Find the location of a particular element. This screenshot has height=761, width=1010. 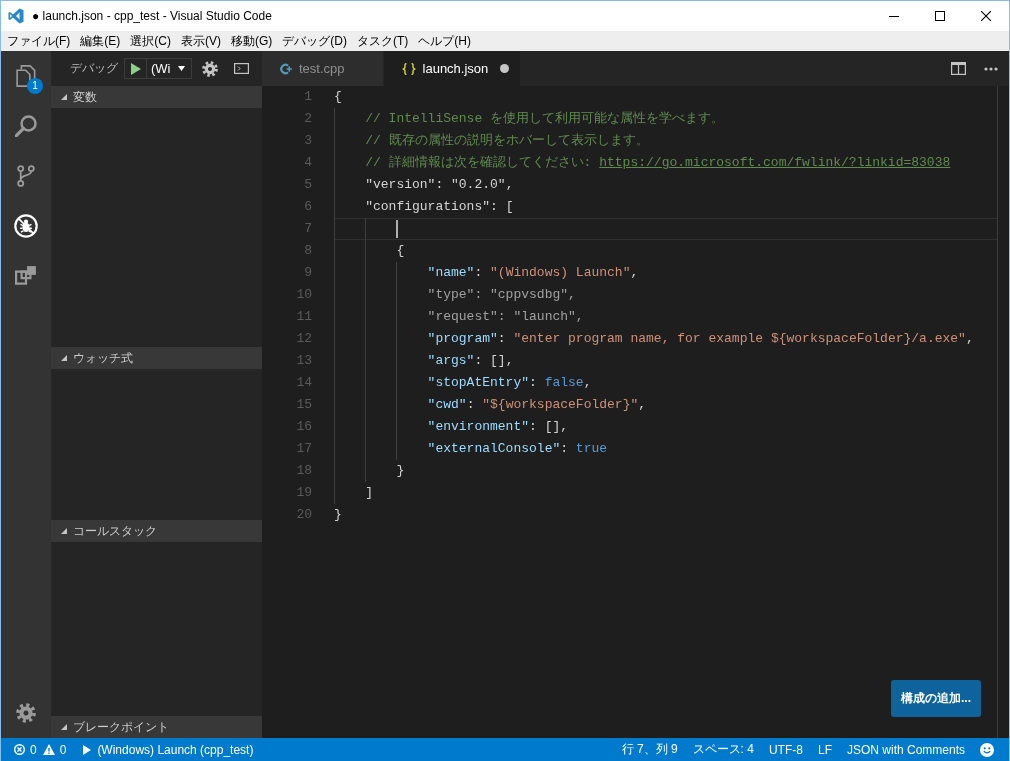

code-line: "externalConsole": true is located at coordinates (517, 449).